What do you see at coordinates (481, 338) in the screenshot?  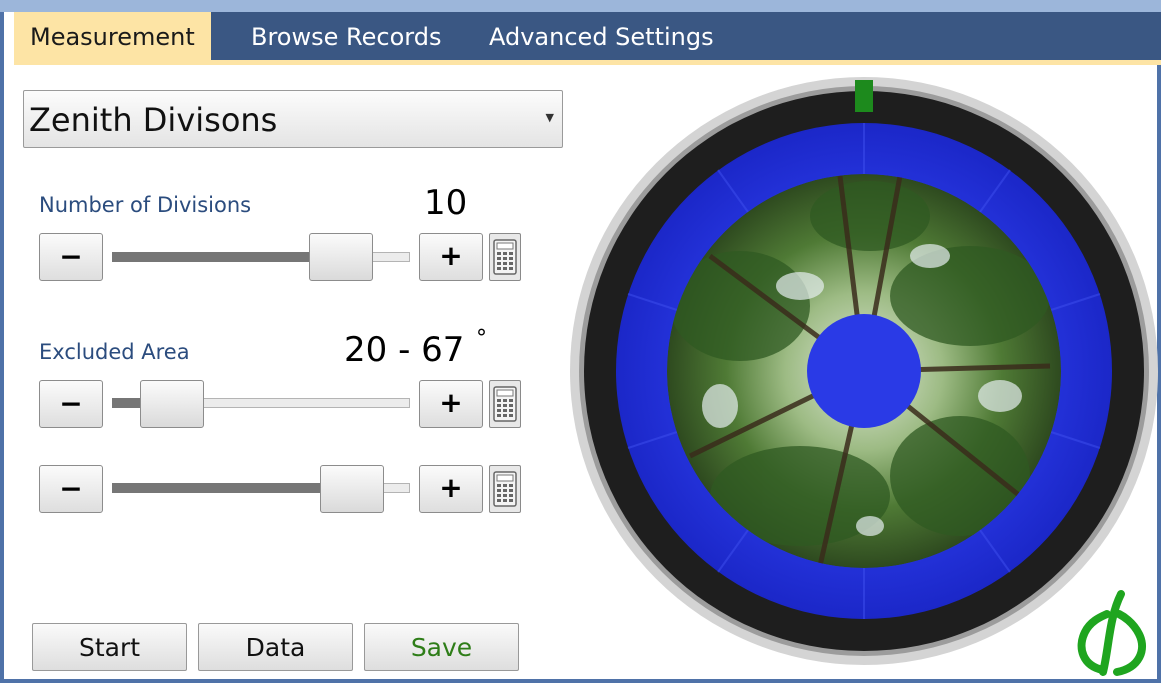 I see `degree-unit: °` at bounding box center [481, 338].